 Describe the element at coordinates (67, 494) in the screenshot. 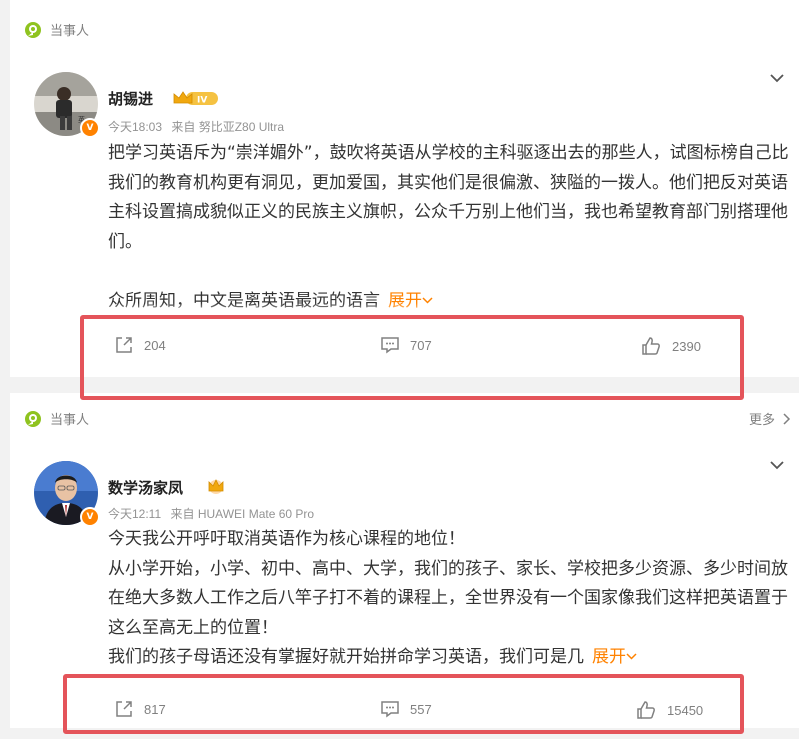

I see `avatar: V` at that location.